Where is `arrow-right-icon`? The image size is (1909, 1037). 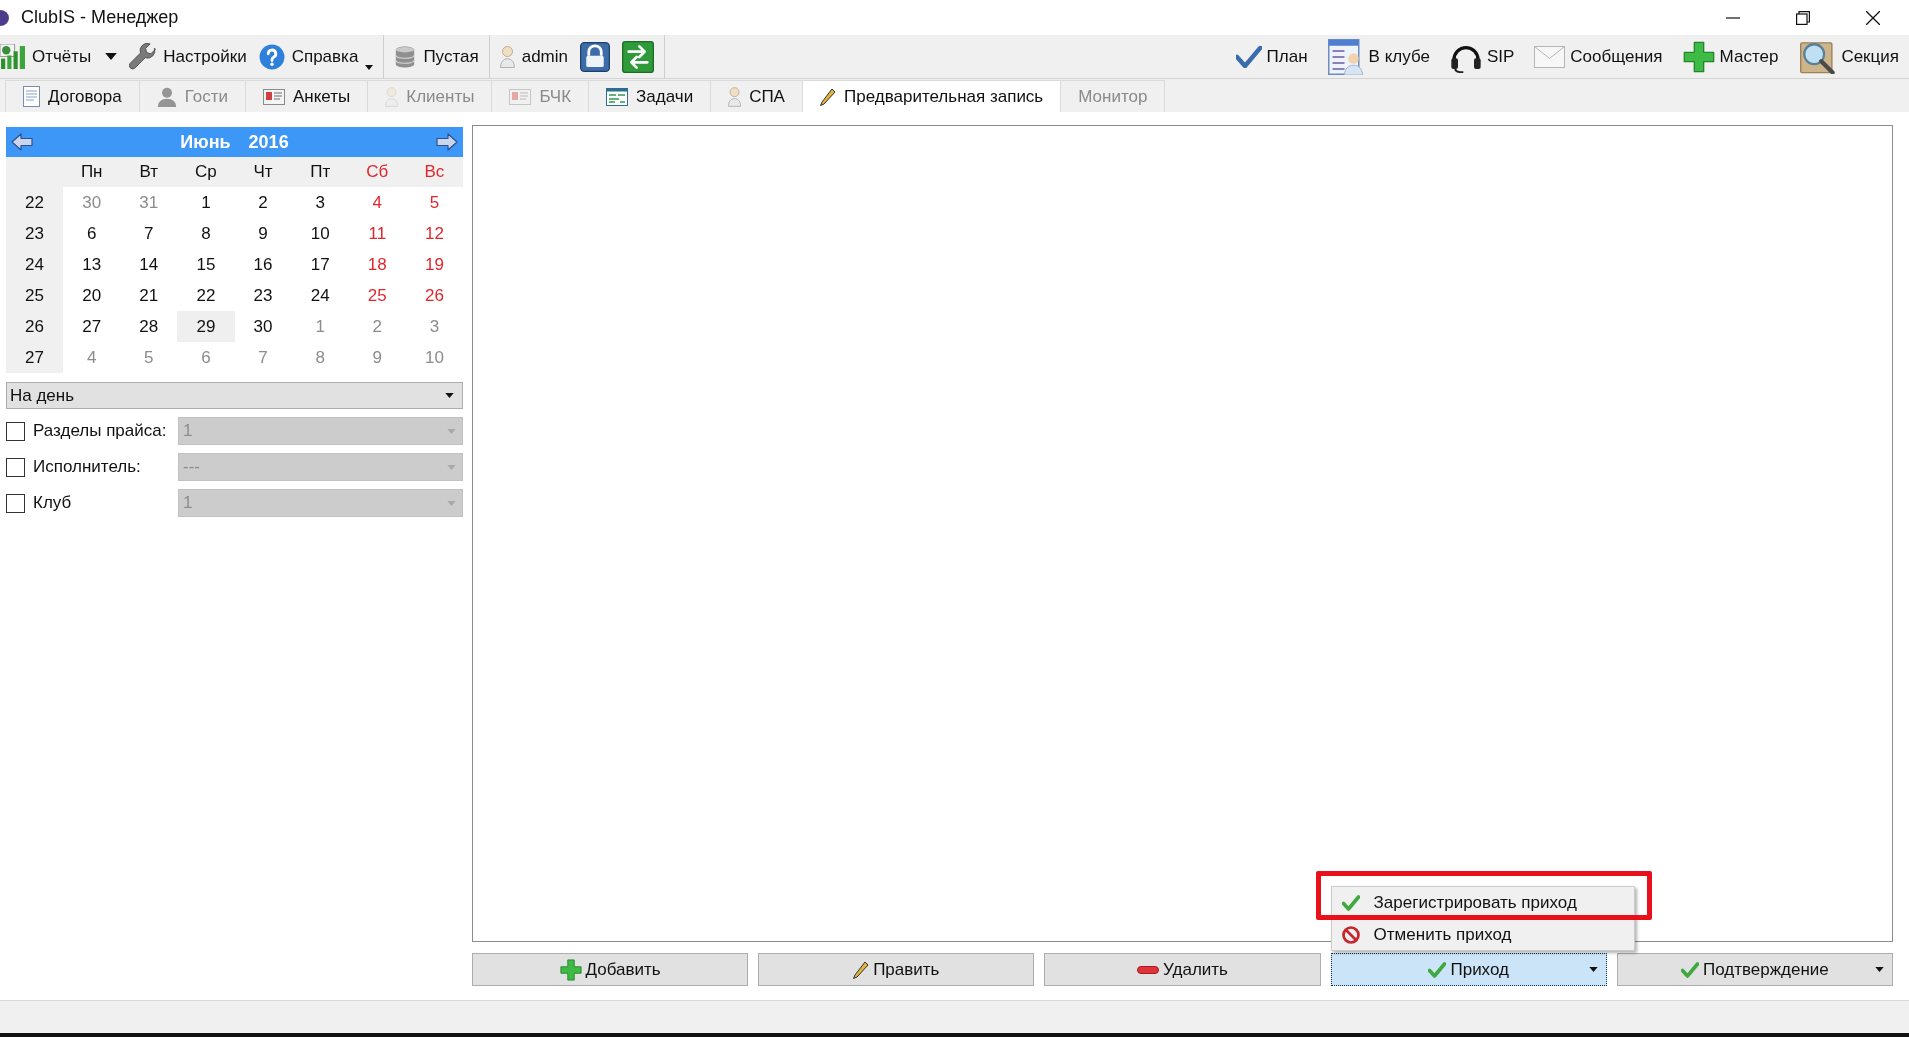 arrow-right-icon is located at coordinates (447, 142).